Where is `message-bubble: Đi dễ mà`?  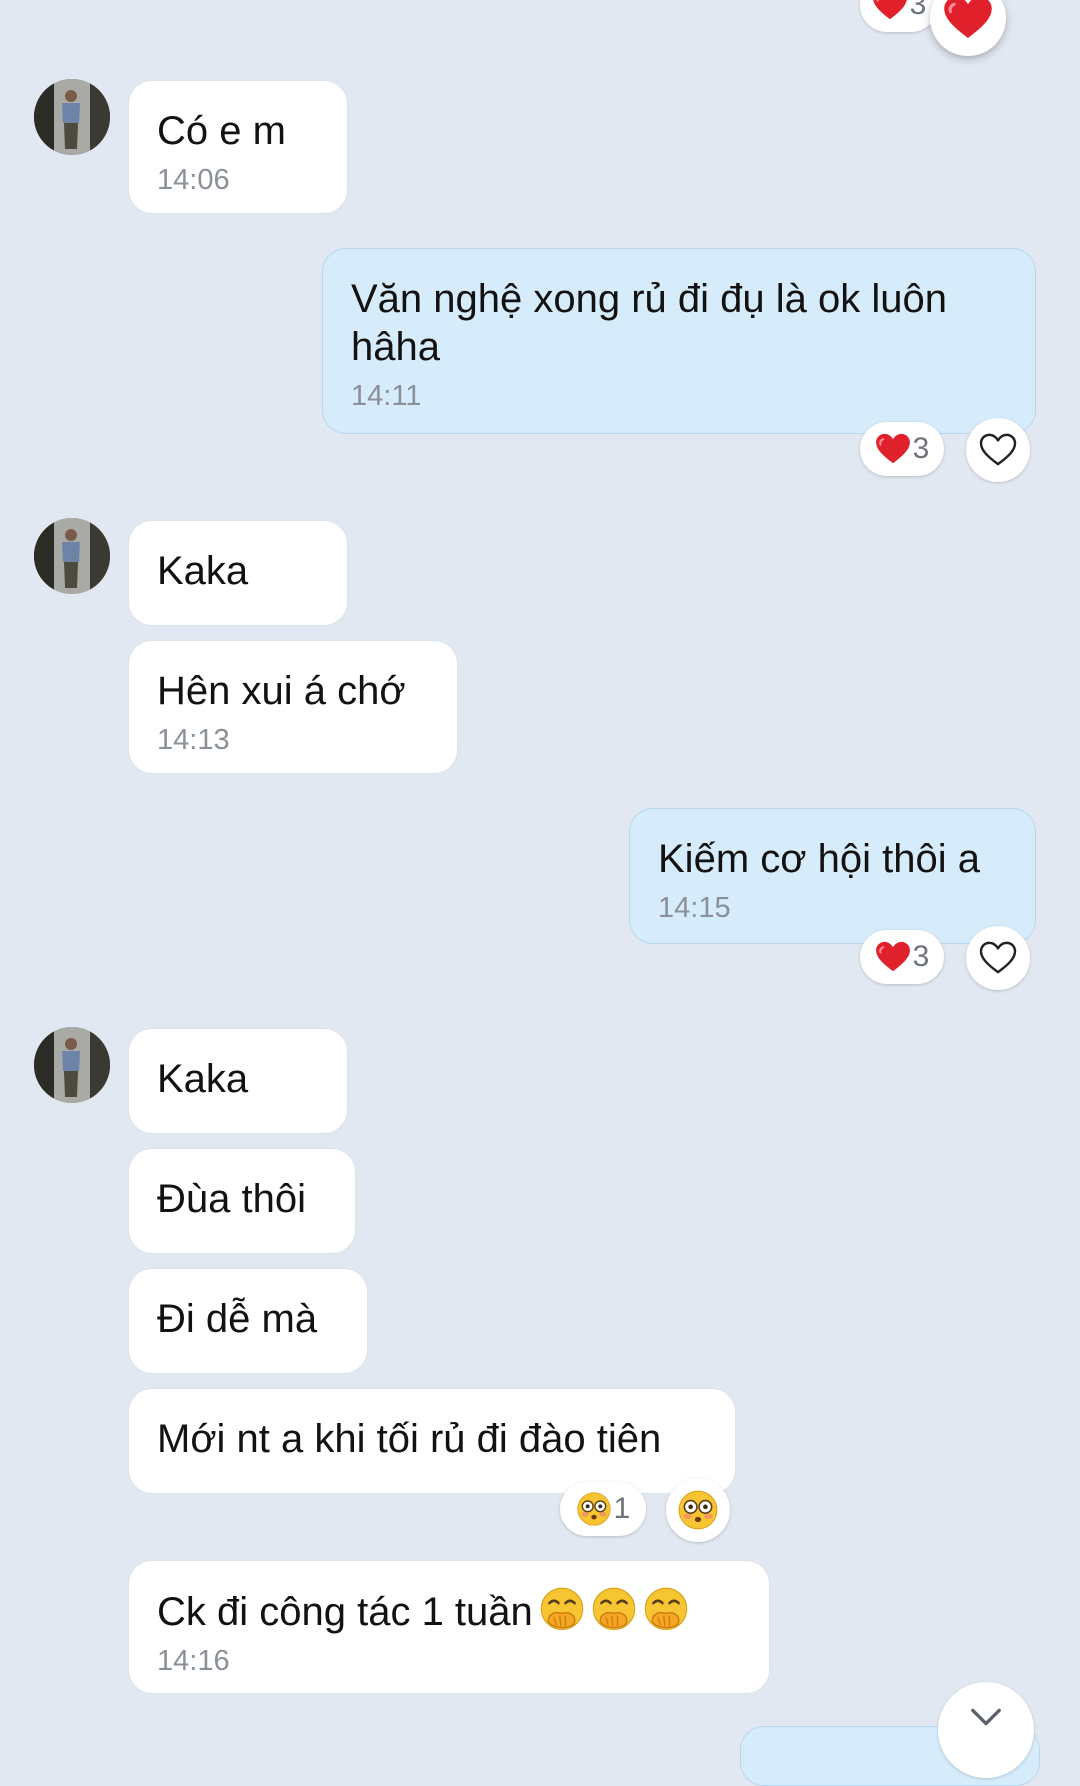 message-bubble: Đi dễ mà is located at coordinates (248, 1321).